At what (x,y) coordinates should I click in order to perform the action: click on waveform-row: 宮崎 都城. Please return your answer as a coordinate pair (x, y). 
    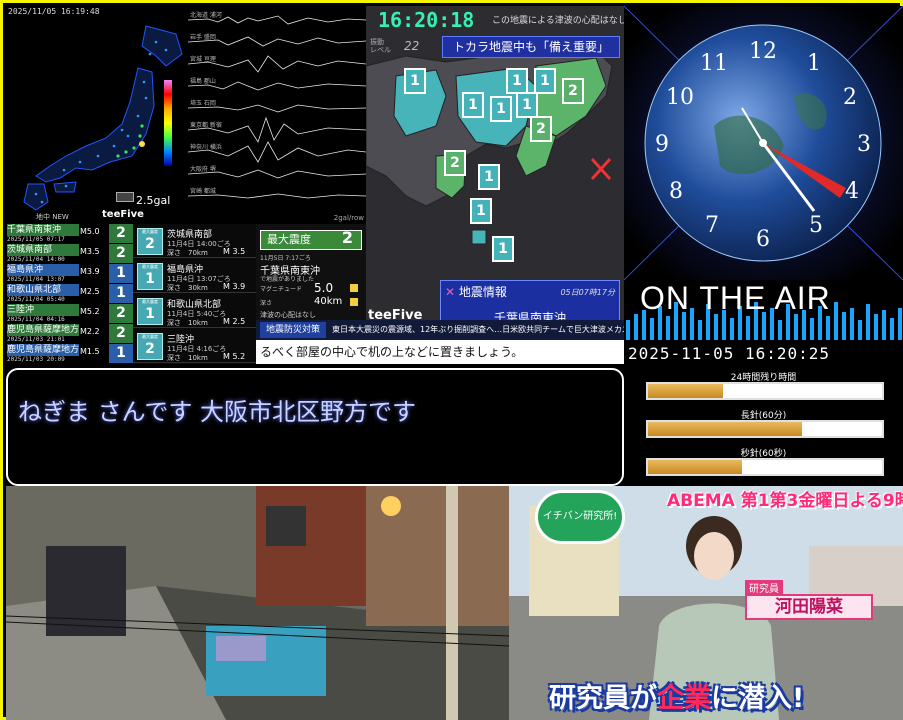
    Looking at the image, I should click on (203, 191).